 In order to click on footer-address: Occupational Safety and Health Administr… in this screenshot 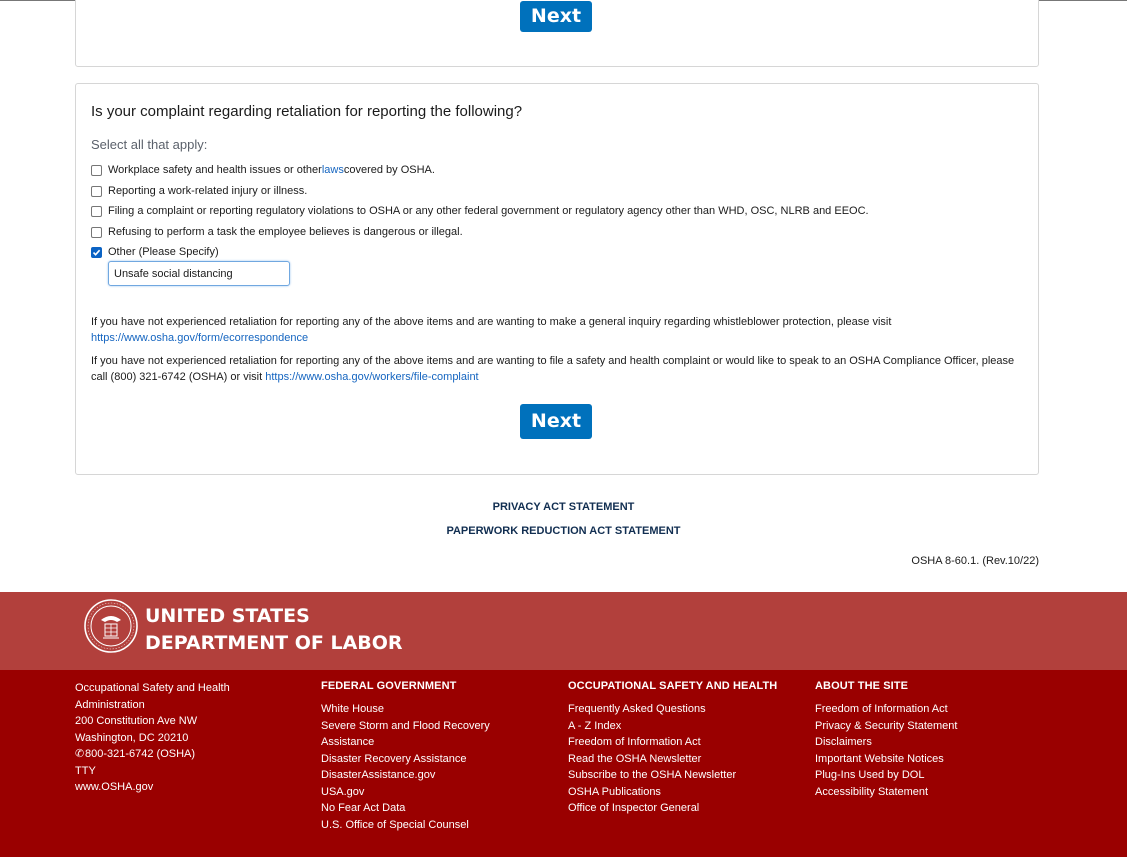, I will do `click(165, 738)`.